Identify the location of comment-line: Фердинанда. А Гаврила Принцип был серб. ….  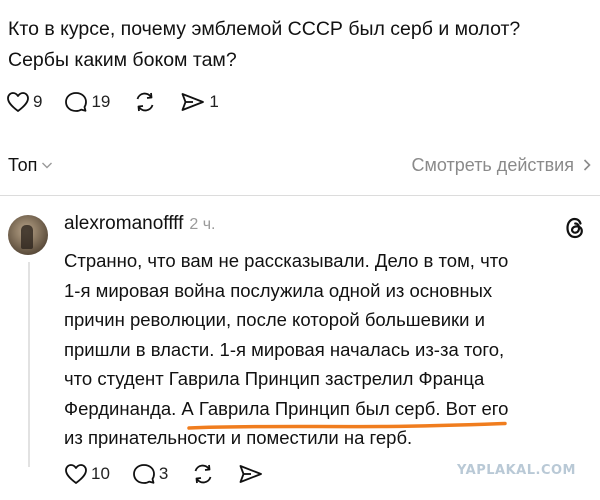
(286, 408).